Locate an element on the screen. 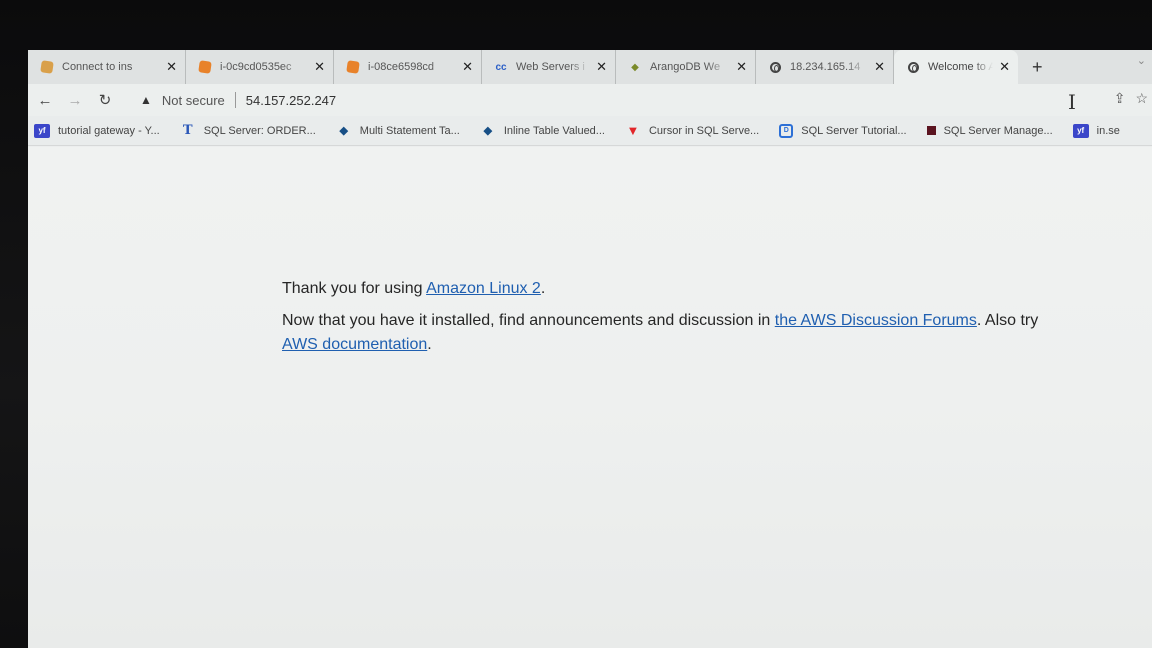  text: Thank you for using is located at coordinates (354, 288).